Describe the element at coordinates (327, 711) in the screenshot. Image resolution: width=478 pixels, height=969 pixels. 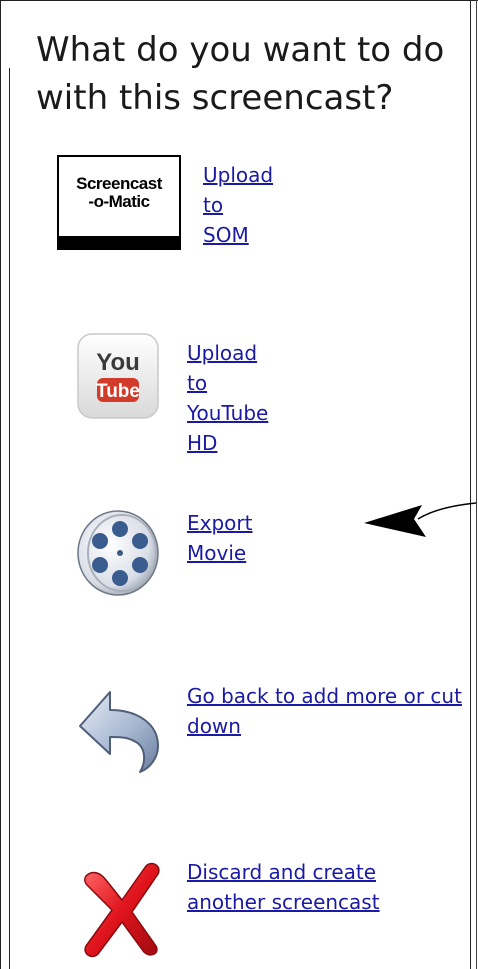
I see `go-back-link: Go back to add more or cut down` at that location.